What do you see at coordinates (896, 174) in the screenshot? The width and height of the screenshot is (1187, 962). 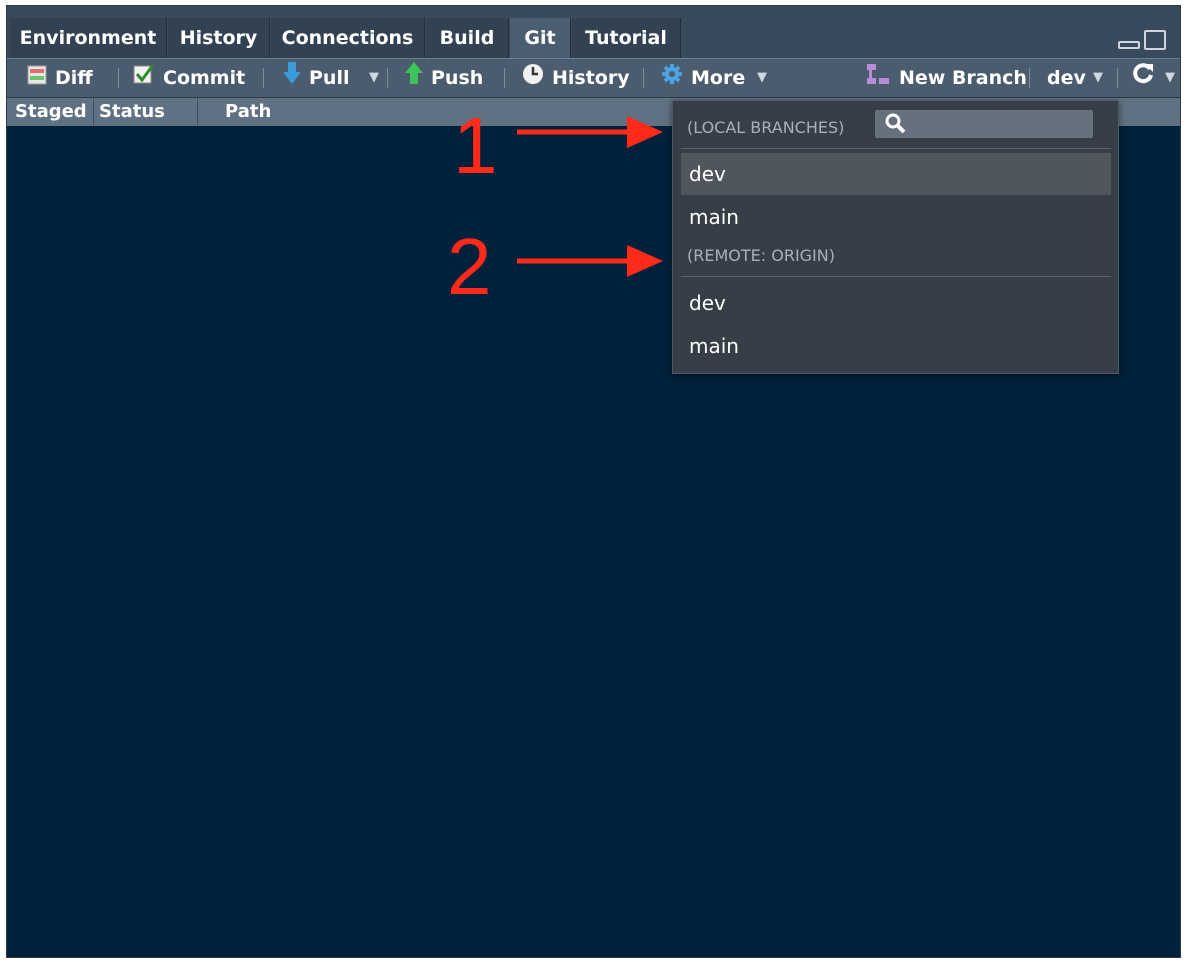 I see `local-branch-dev: dev` at bounding box center [896, 174].